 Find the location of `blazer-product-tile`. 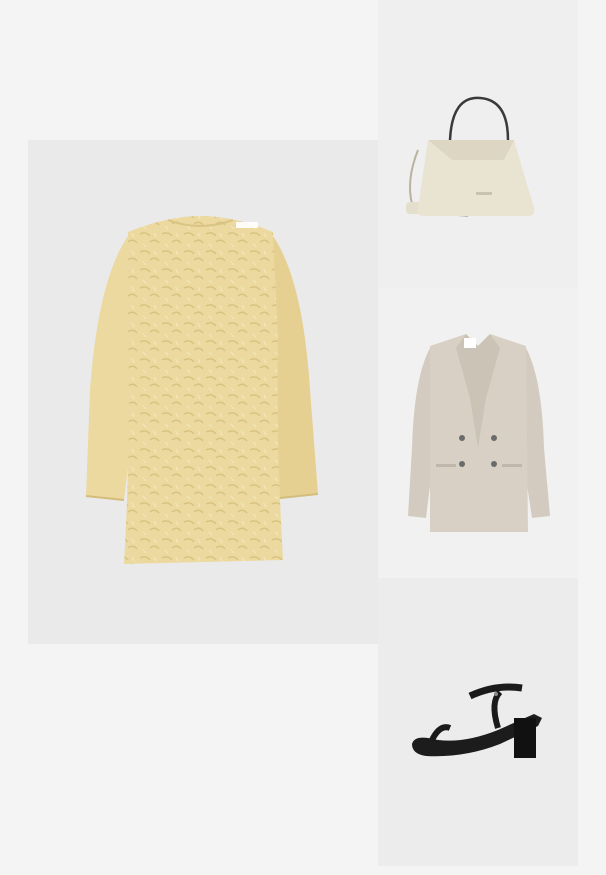

blazer-product-tile is located at coordinates (478, 433).